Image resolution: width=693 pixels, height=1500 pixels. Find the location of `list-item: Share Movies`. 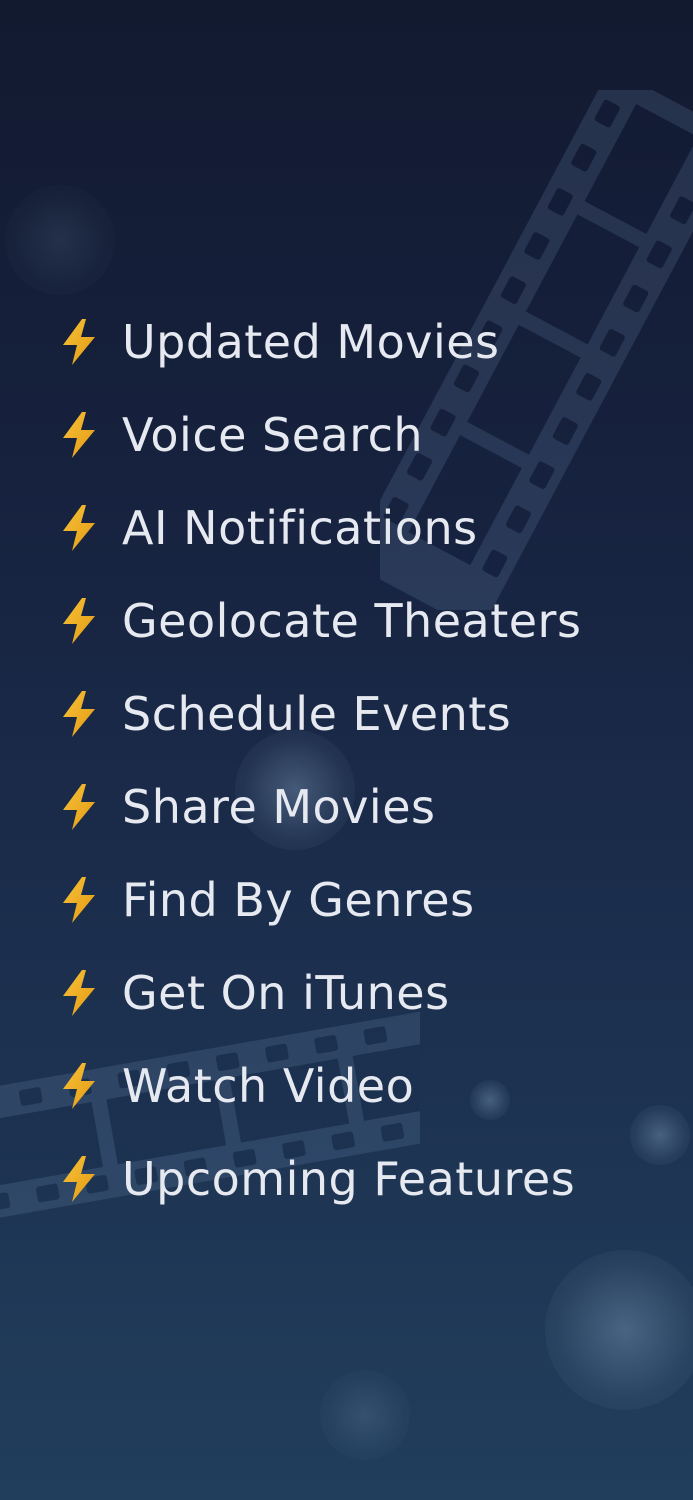

list-item: Share Movies is located at coordinates (346, 806).